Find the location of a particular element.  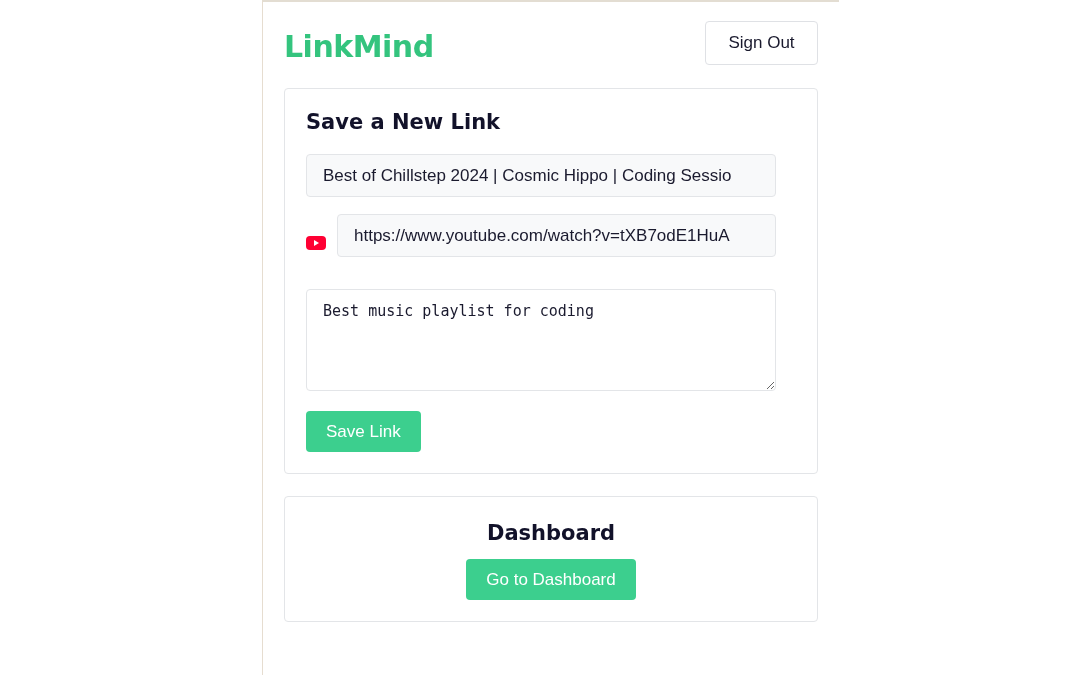

title-field: Best of Chillstep 2024 | Cosmic Hippo | Coding Sessio is located at coordinates (541, 175).